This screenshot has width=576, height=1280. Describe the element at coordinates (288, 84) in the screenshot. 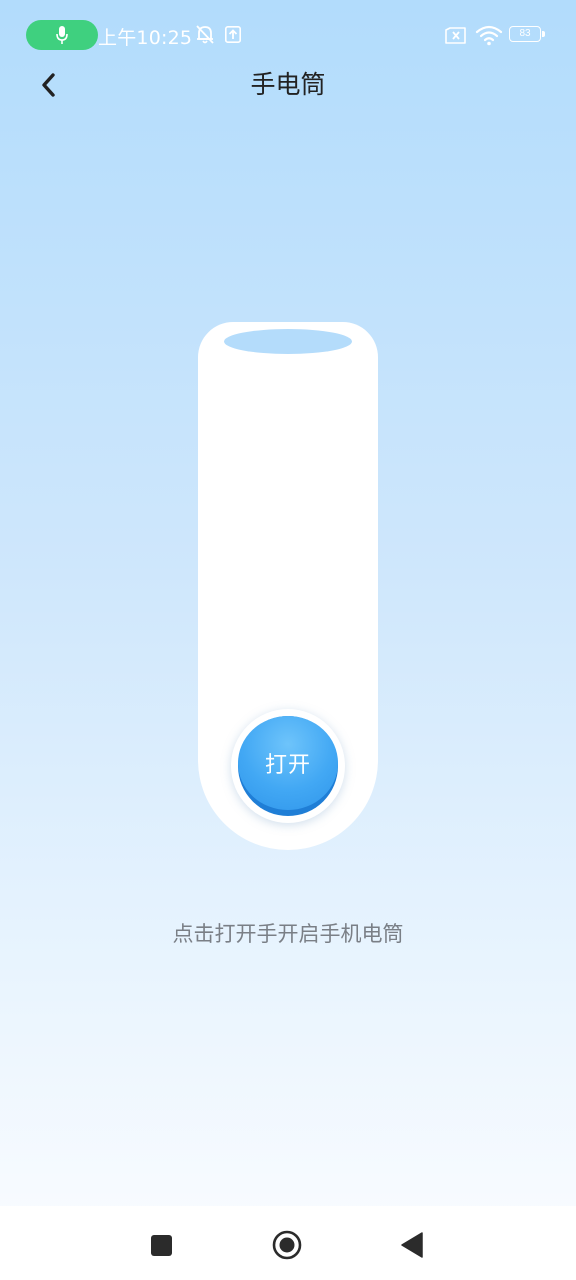

I see `page-title: 手电筒` at that location.